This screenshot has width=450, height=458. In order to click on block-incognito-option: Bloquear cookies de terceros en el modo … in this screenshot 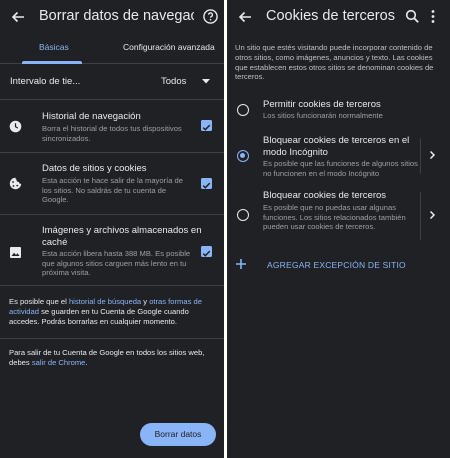, I will do `click(338, 156)`.